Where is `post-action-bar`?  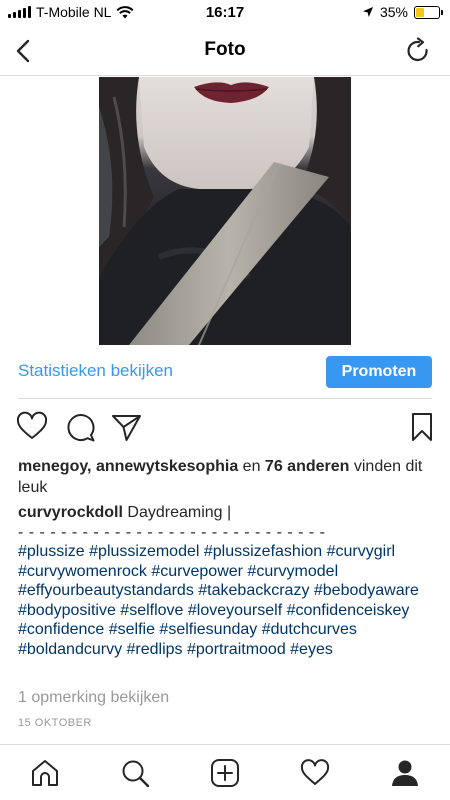
post-action-bar is located at coordinates (225, 428).